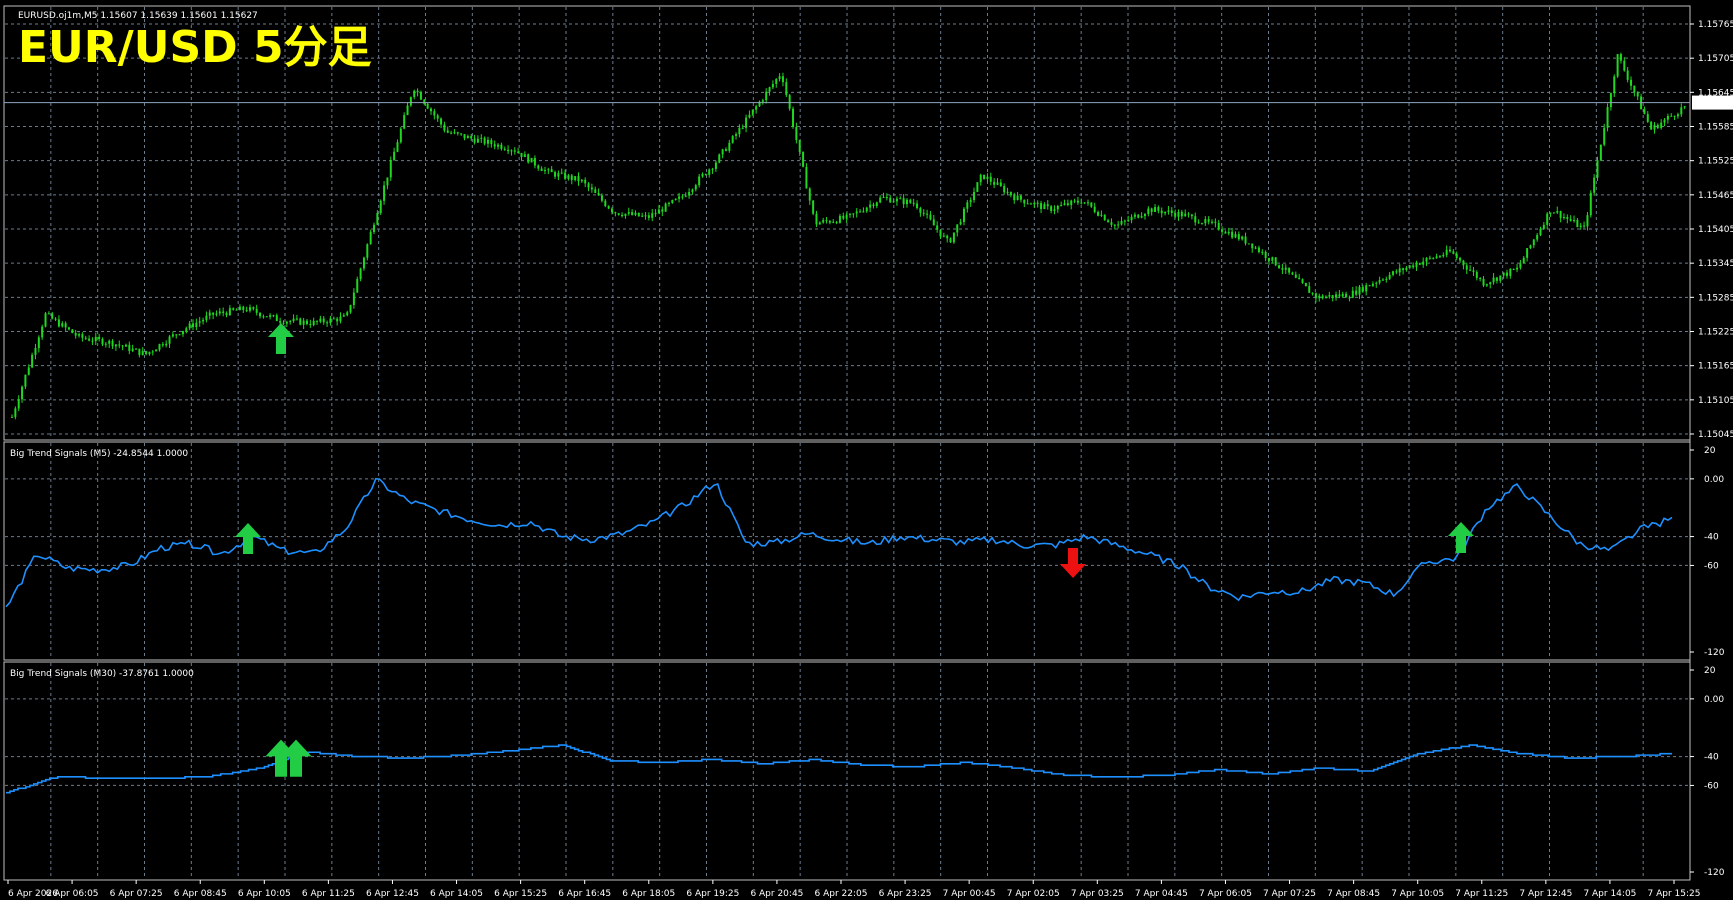  What do you see at coordinates (1715, 230) in the screenshot?
I see `price-tick-label: 1.15405` at bounding box center [1715, 230].